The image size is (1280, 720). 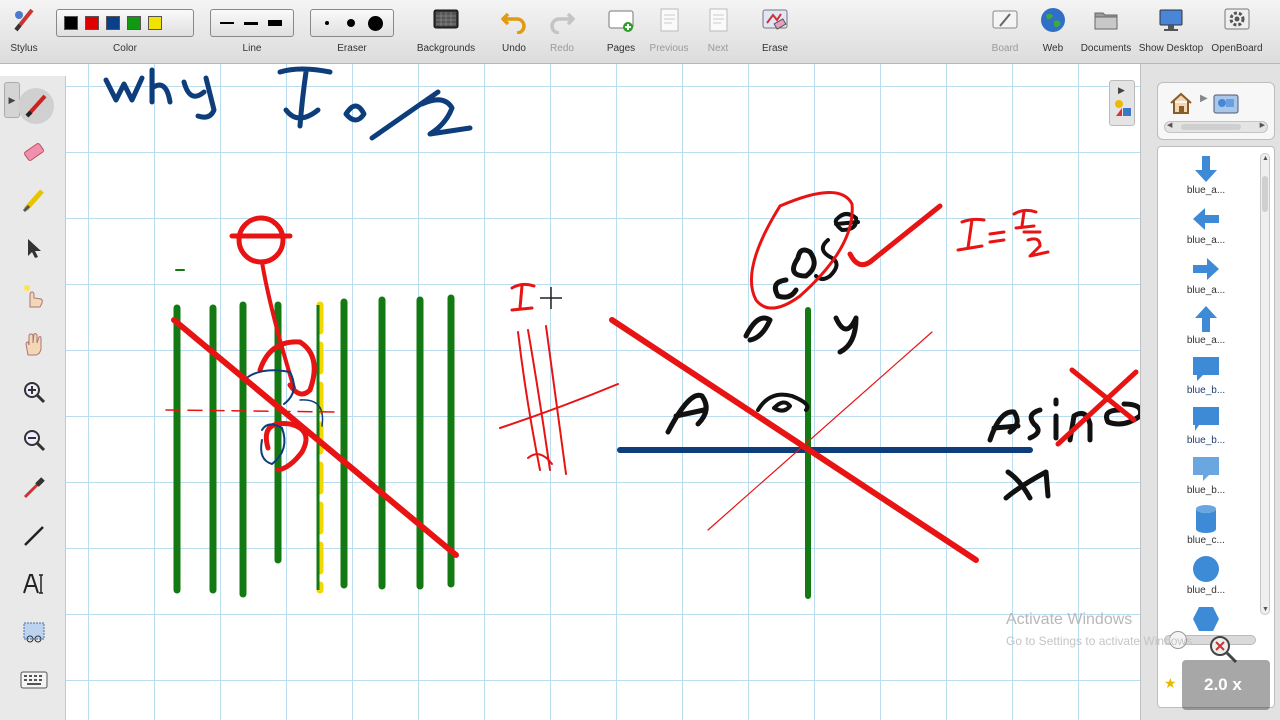 What do you see at coordinates (562, 48) in the screenshot?
I see `redo-label: Redo` at bounding box center [562, 48].